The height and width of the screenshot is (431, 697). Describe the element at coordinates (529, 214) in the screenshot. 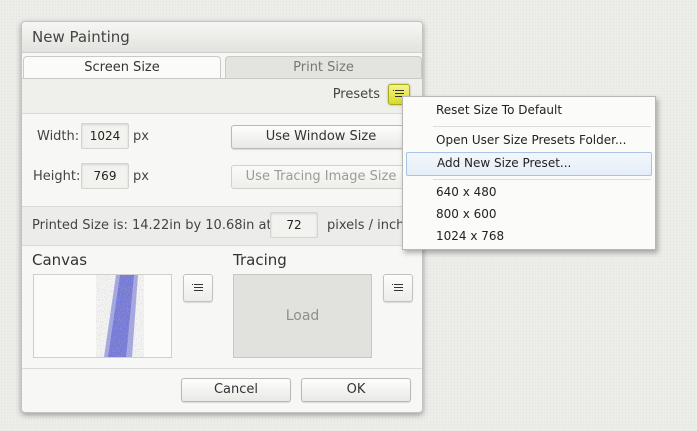

I see `menu-item-preset-800x600: 800 x 600` at that location.